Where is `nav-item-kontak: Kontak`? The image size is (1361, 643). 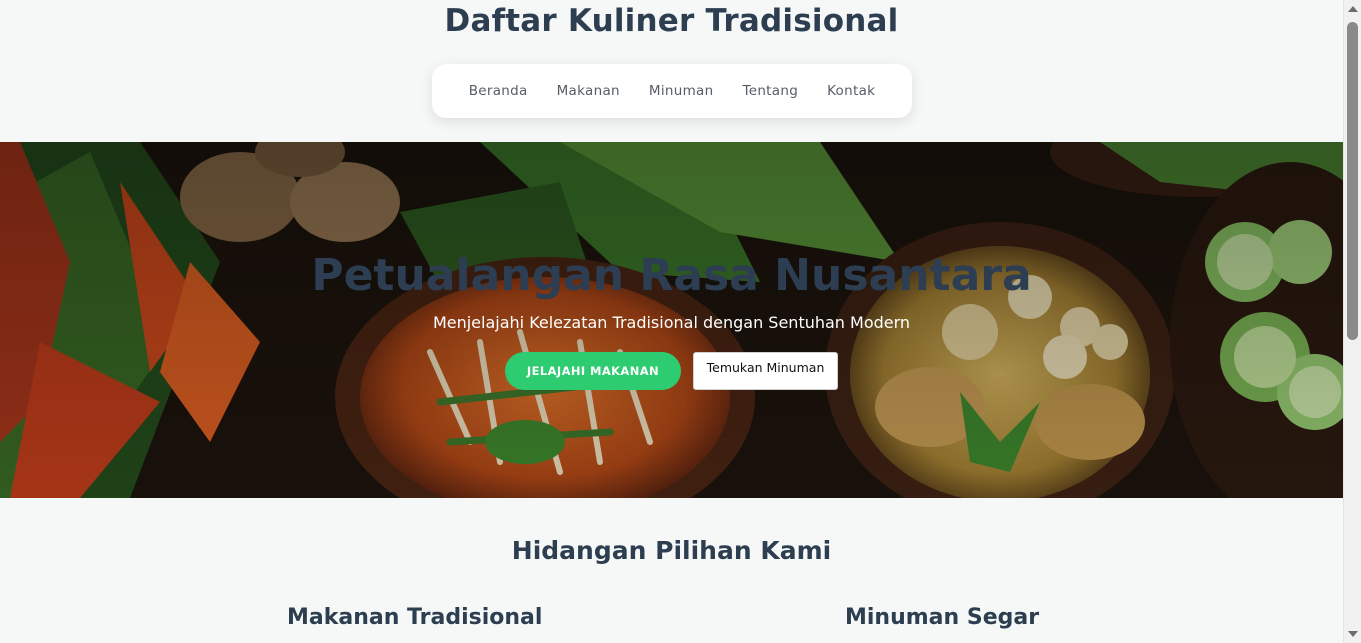
nav-item-kontak: Kontak is located at coordinates (851, 91).